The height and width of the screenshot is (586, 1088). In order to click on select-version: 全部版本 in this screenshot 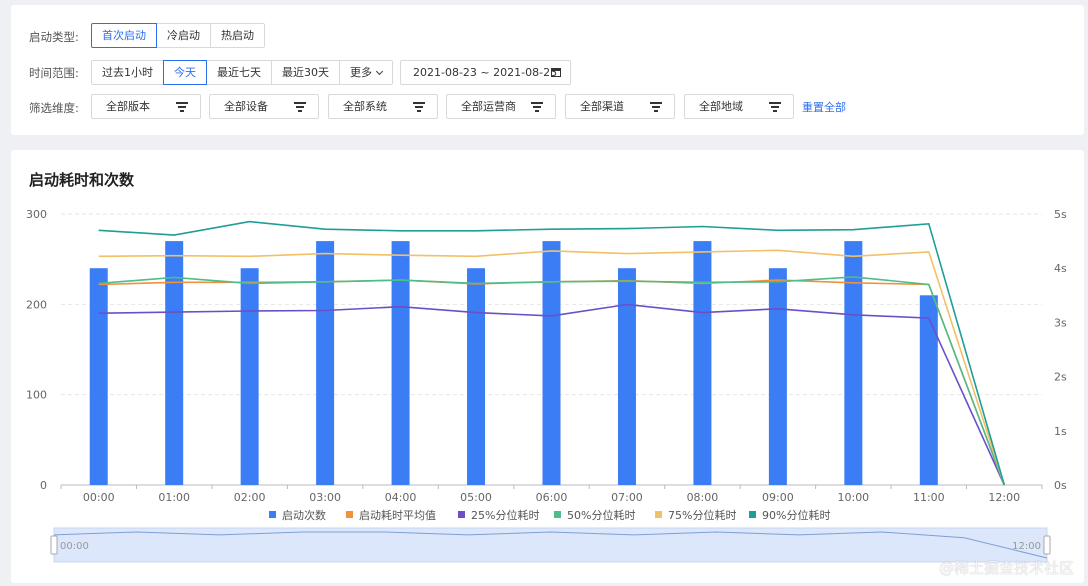, I will do `click(146, 106)`.